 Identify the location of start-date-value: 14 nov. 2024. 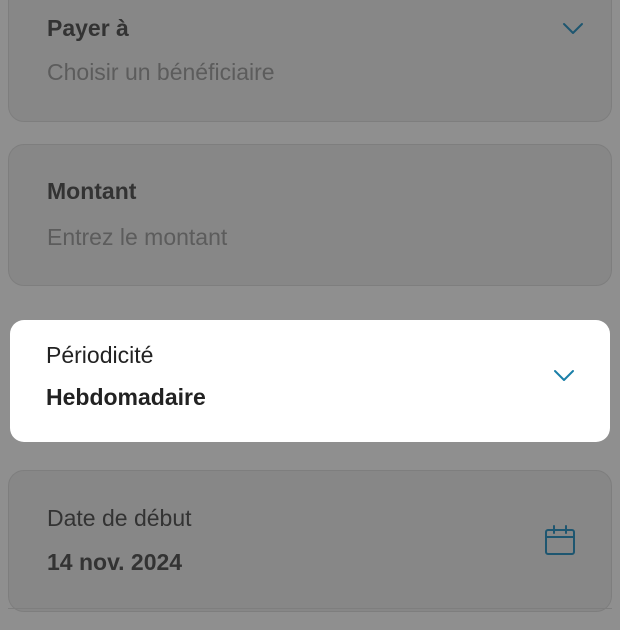
(115, 562).